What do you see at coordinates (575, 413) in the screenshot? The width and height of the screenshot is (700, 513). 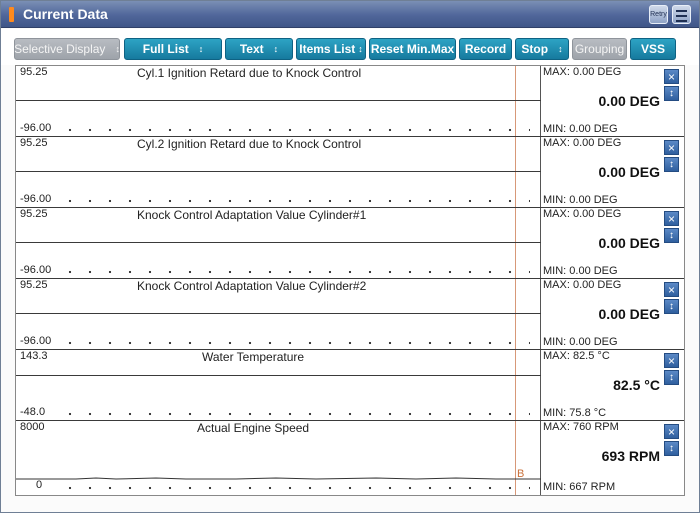 I see `stat-min: MIN: 75.8 °C` at bounding box center [575, 413].